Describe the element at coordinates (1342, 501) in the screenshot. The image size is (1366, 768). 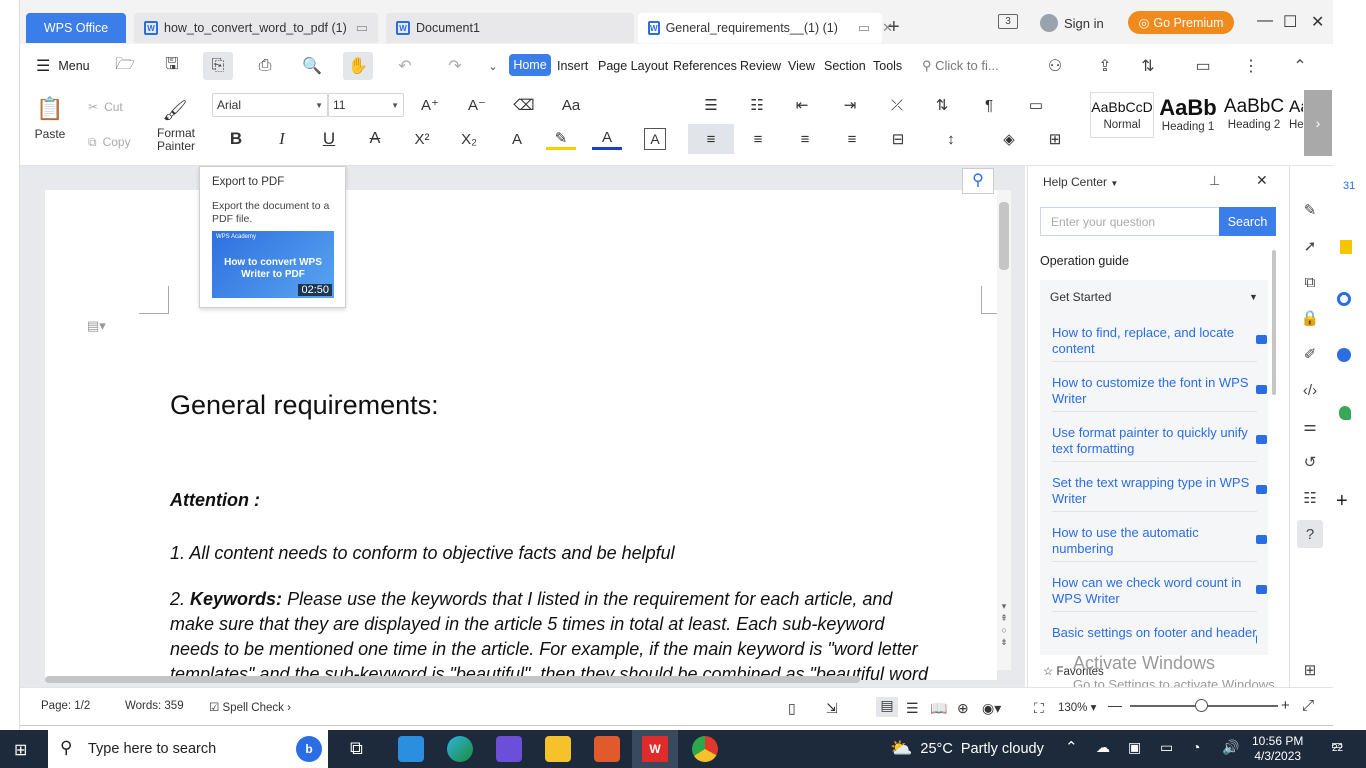
I see `desktop-add-icon: +` at that location.